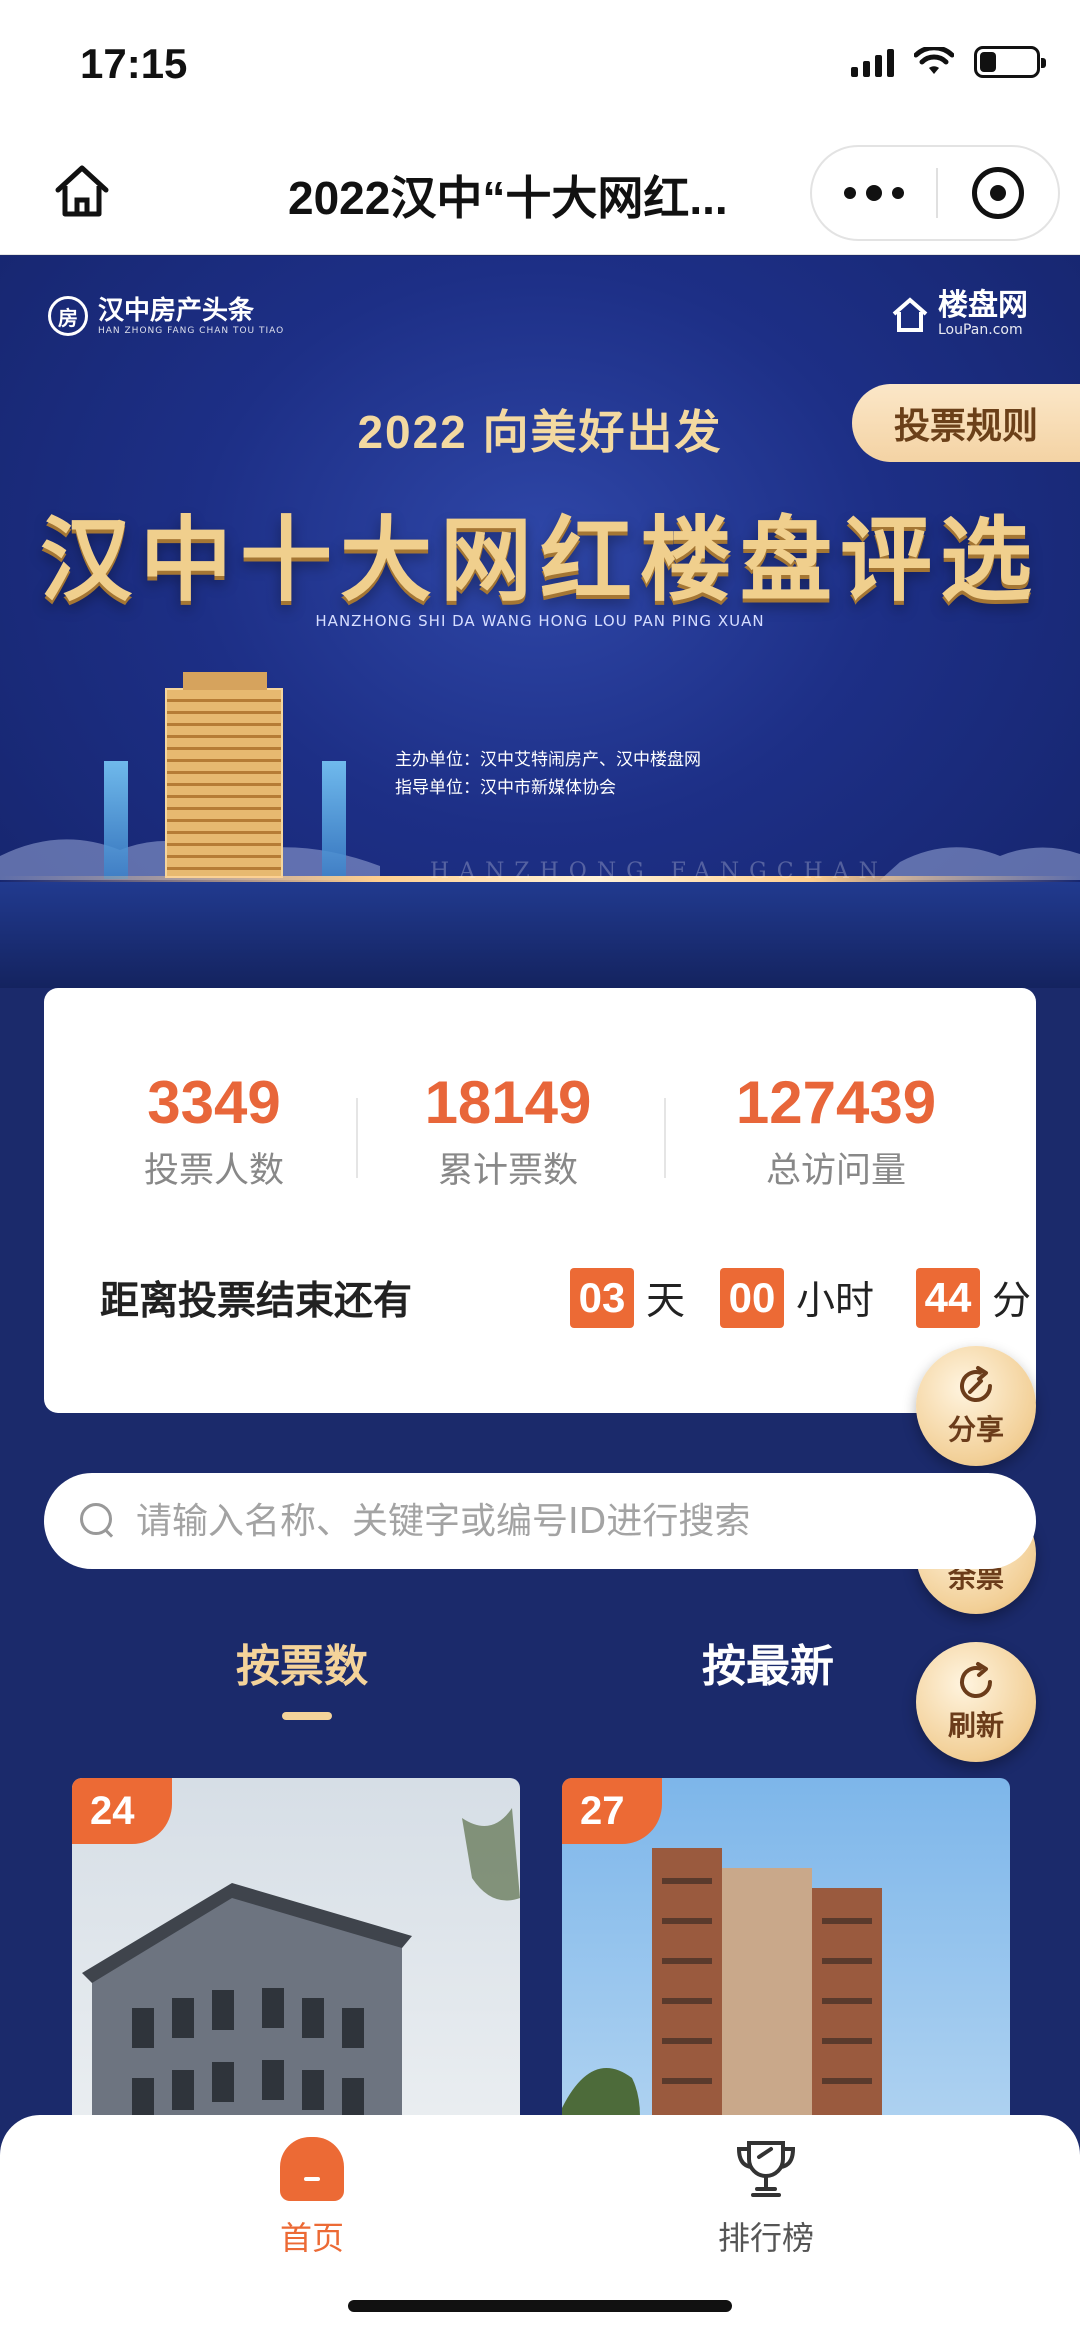 The height and width of the screenshot is (2339, 1080). Describe the element at coordinates (548, 774) in the screenshot. I see `banner-organizers: 主办单位：汉中艾特闹房产、汉中楼盘网 指导单位：汉中市新媒体协会` at that location.